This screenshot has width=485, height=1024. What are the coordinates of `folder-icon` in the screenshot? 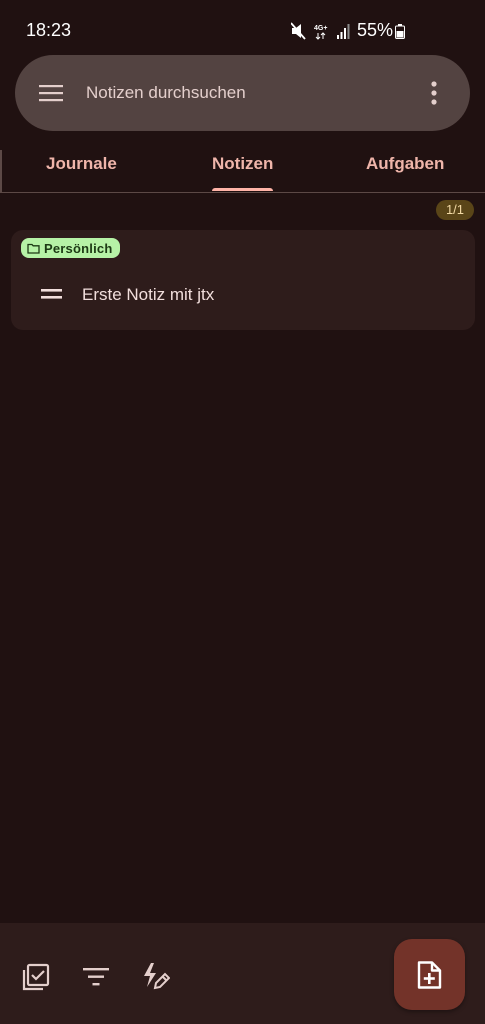 It's located at (33, 248).